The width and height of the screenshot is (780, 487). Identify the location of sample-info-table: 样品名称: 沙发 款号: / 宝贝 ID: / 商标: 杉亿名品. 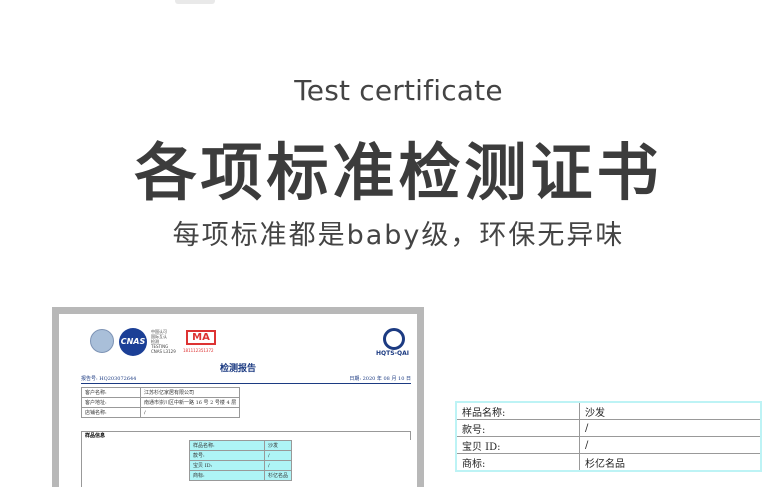
(241, 460).